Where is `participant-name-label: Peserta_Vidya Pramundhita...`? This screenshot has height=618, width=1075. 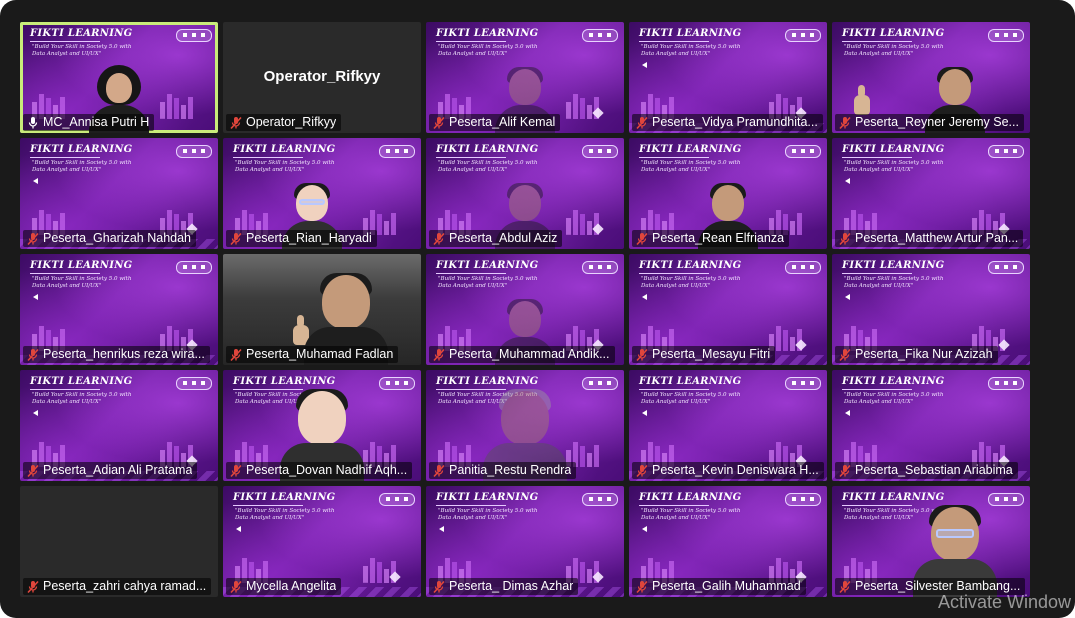
participant-name-label: Peserta_Vidya Pramundhita... is located at coordinates (727, 122).